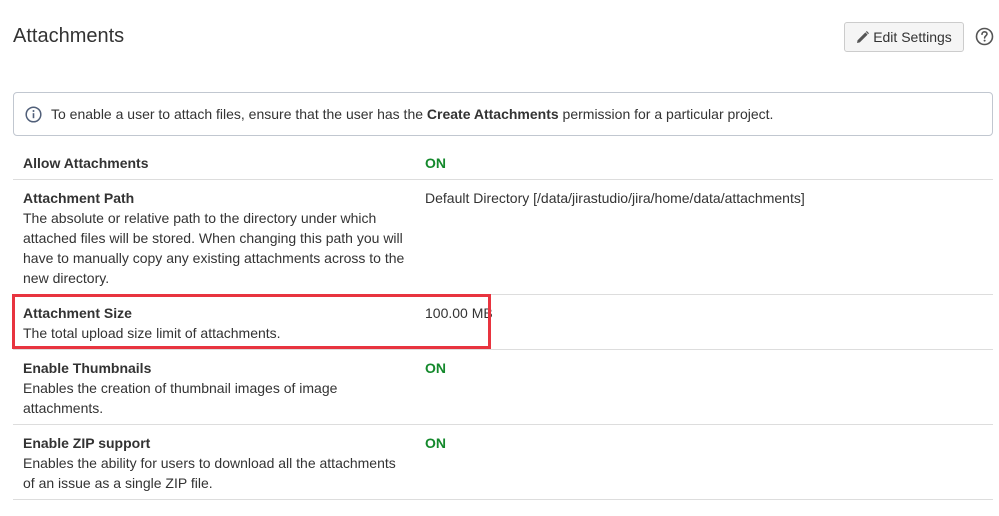 The height and width of the screenshot is (516, 999). What do you see at coordinates (87, 368) in the screenshot?
I see `setting-name: Enable Thumbnails` at bounding box center [87, 368].